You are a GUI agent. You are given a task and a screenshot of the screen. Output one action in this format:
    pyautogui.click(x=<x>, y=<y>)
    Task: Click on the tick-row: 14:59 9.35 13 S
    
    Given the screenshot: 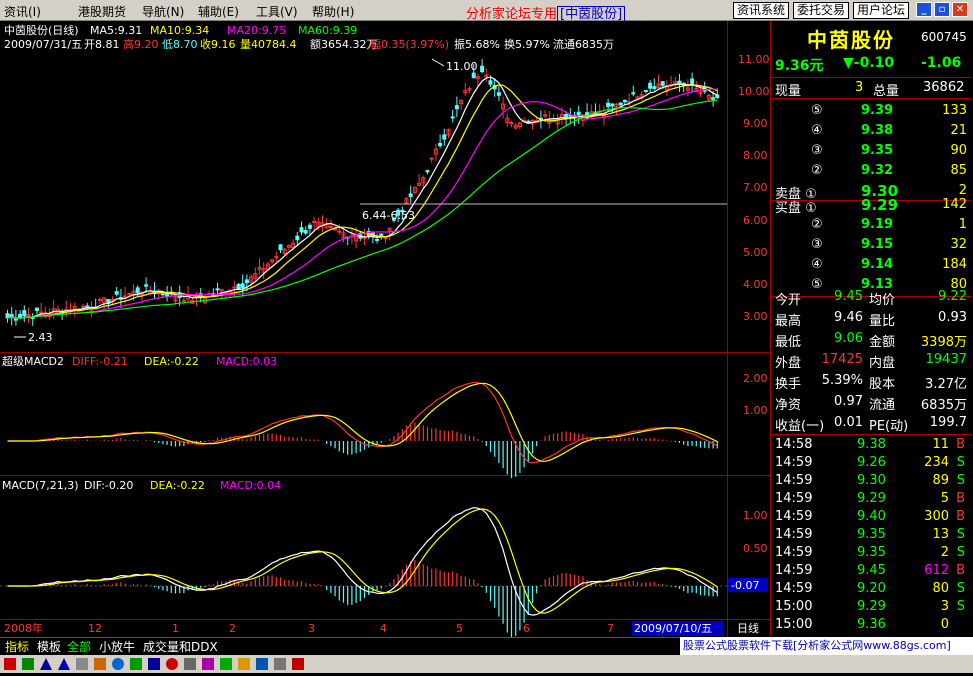 What is the action you would take?
    pyautogui.click(x=871, y=535)
    